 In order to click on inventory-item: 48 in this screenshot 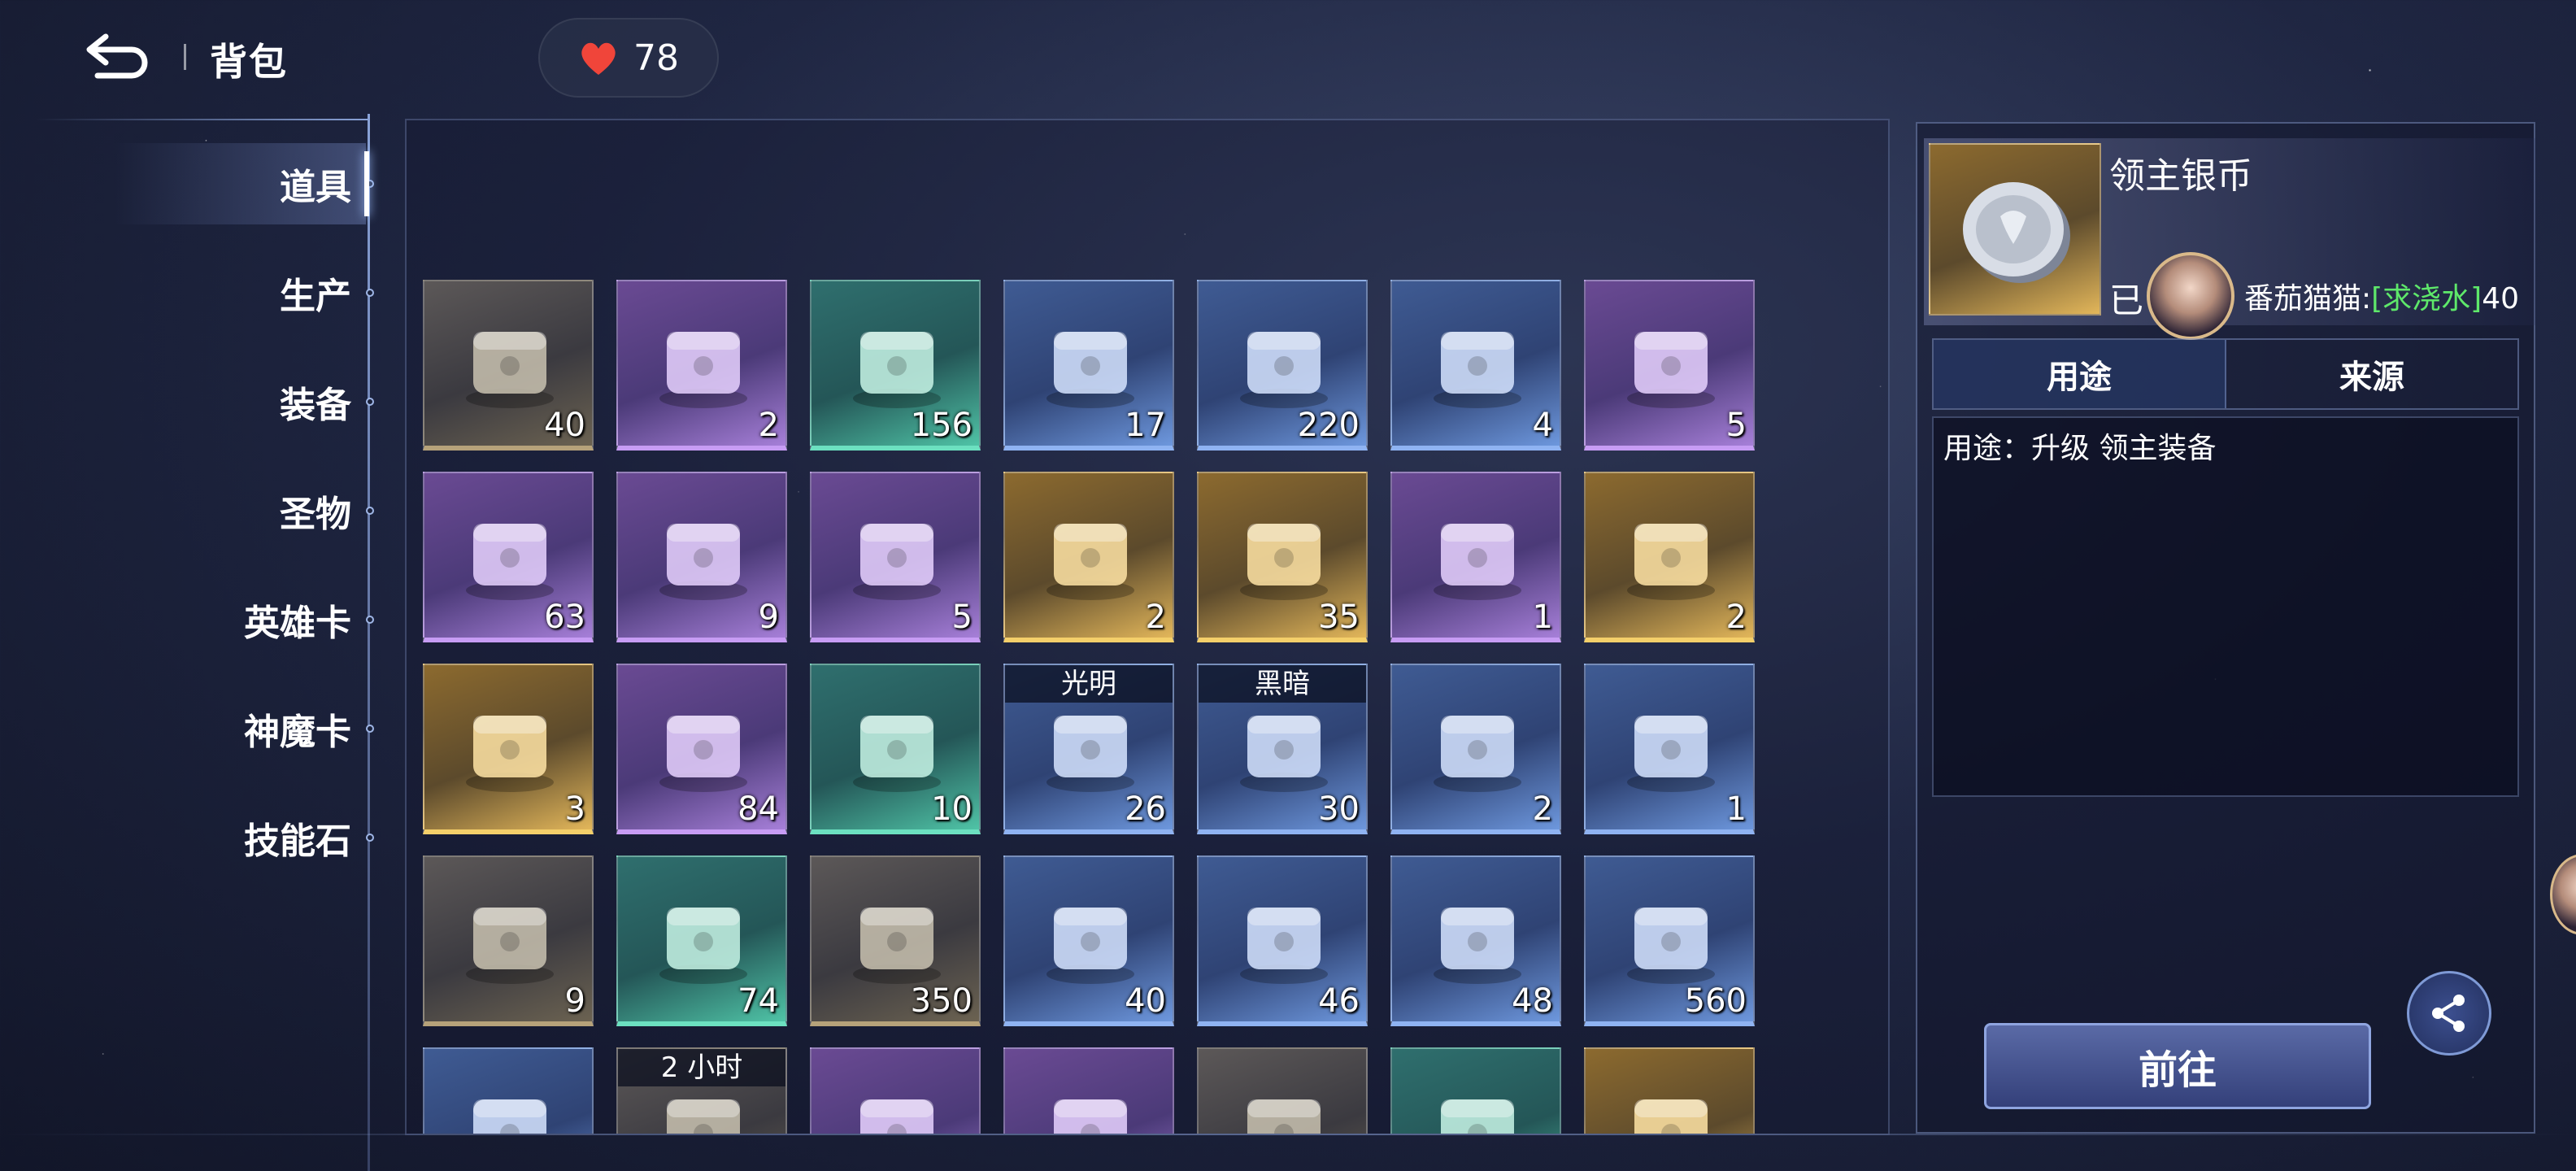, I will do `click(1476, 940)`.